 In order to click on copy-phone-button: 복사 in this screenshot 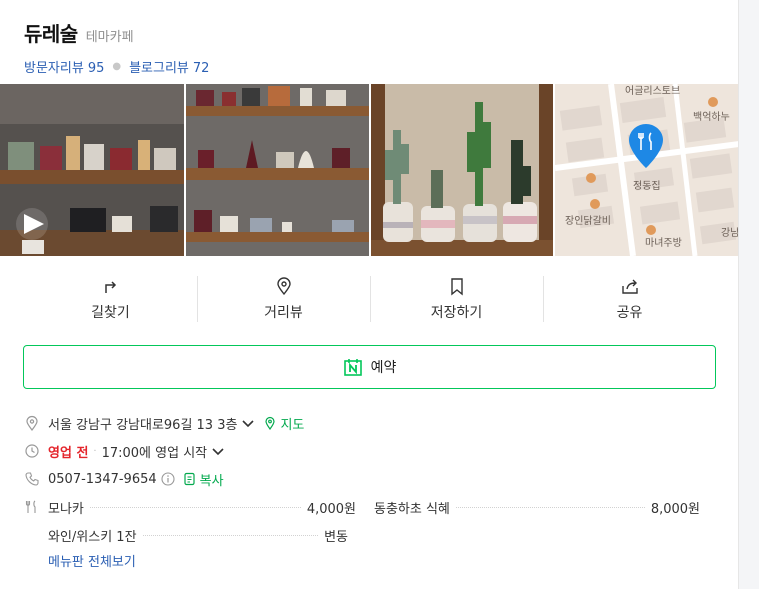, I will do `click(203, 479)`.